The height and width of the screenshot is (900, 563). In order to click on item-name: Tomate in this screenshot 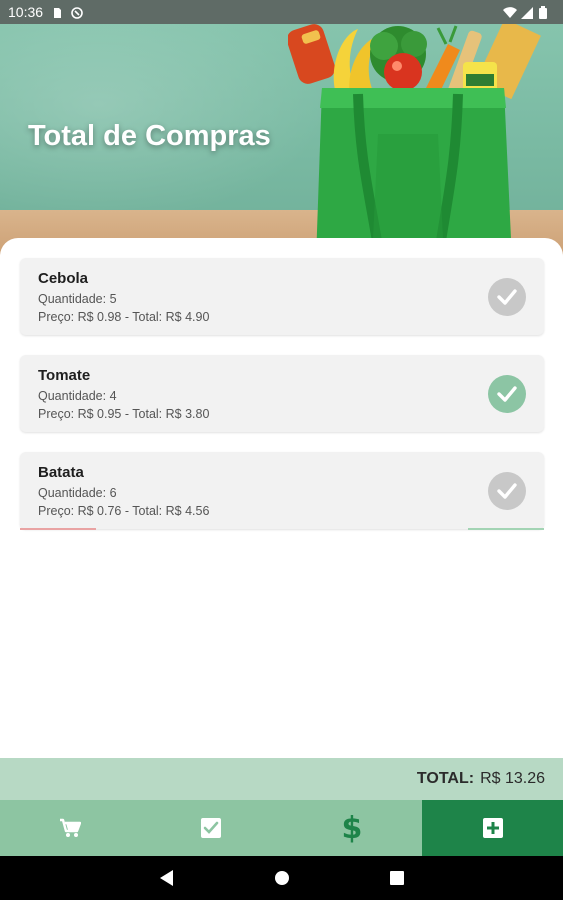, I will do `click(64, 375)`.